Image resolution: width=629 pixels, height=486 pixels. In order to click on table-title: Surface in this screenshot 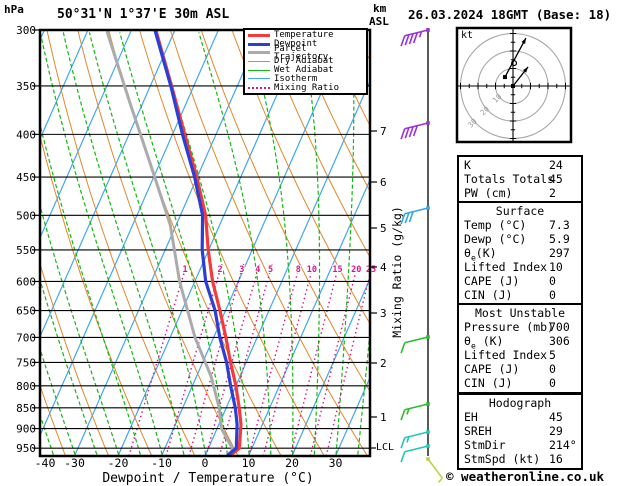, I will do `click(520, 211)`.